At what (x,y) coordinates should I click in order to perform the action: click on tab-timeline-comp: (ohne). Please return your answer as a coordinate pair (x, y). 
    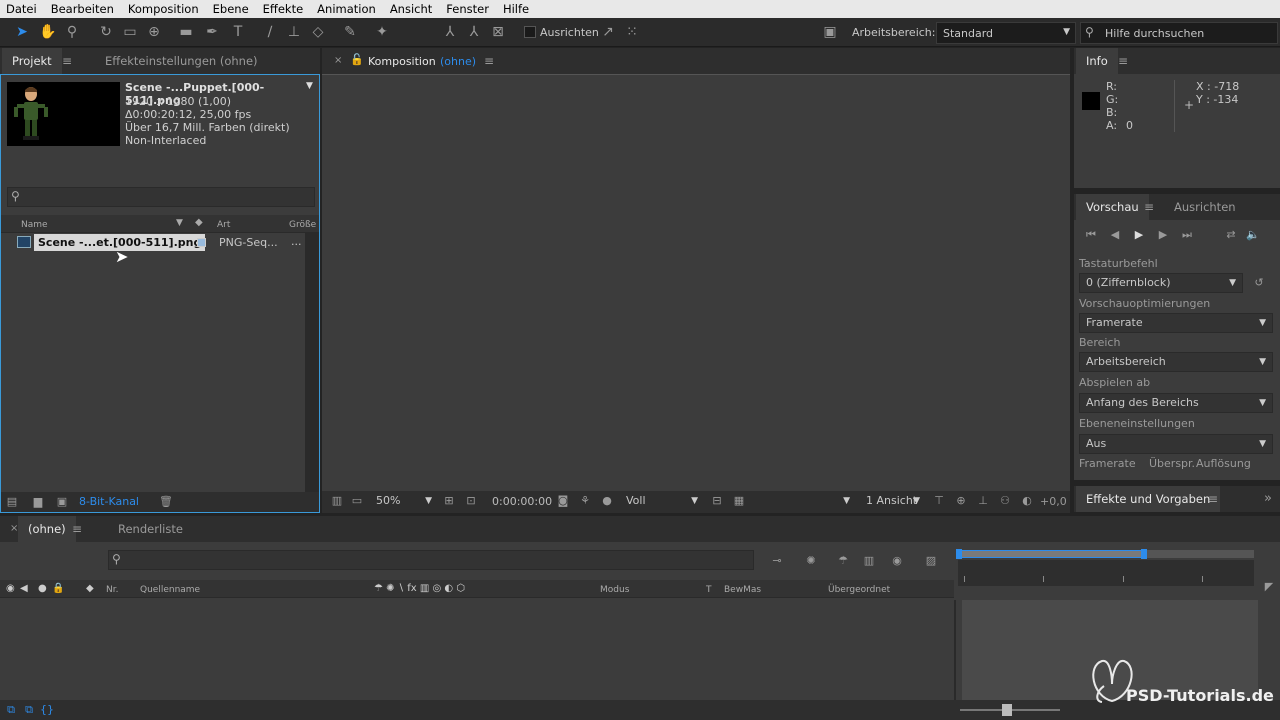
    Looking at the image, I should click on (47, 529).